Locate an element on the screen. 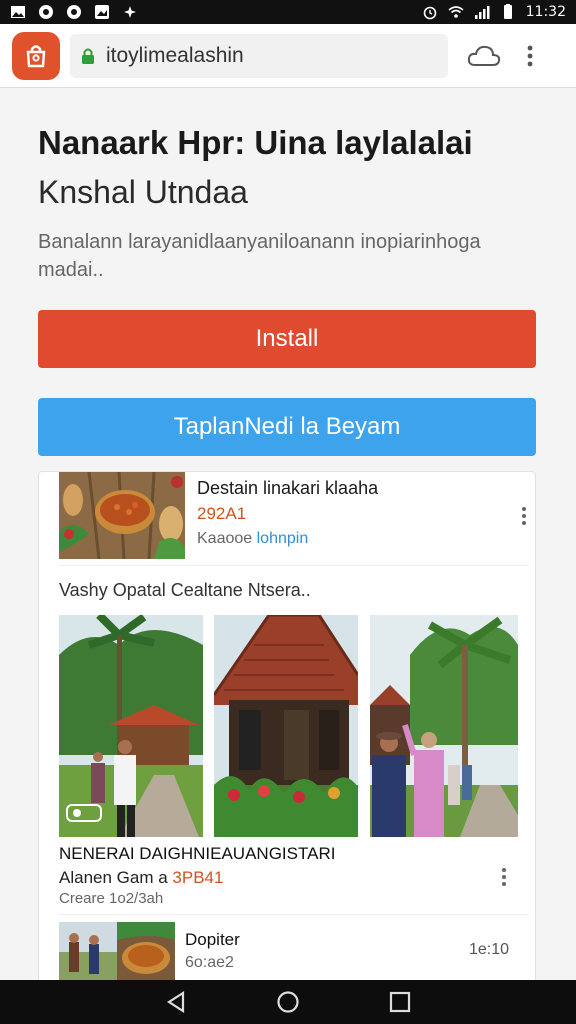  page-subtitle: Knshal Utndaa is located at coordinates (143, 192).